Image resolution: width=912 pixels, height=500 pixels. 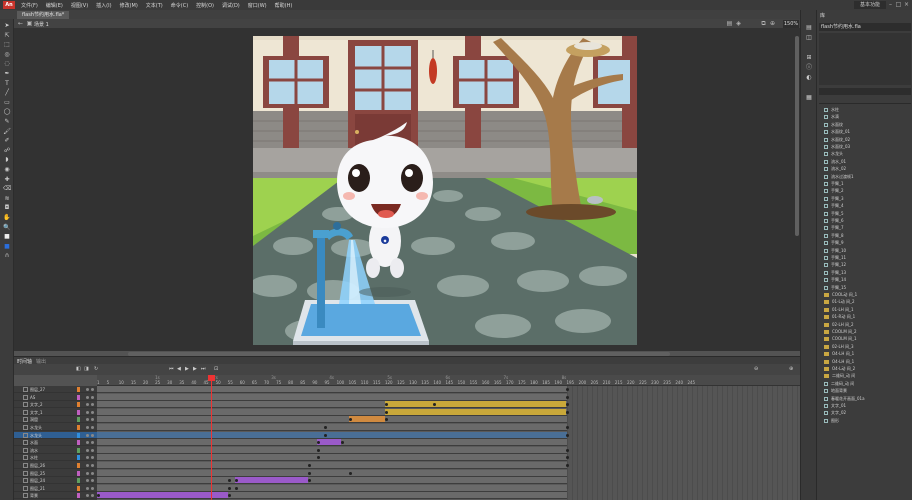 What do you see at coordinates (791, 369) in the screenshot?
I see `zoom-timeline-in-icon: ⊕` at bounding box center [791, 369].